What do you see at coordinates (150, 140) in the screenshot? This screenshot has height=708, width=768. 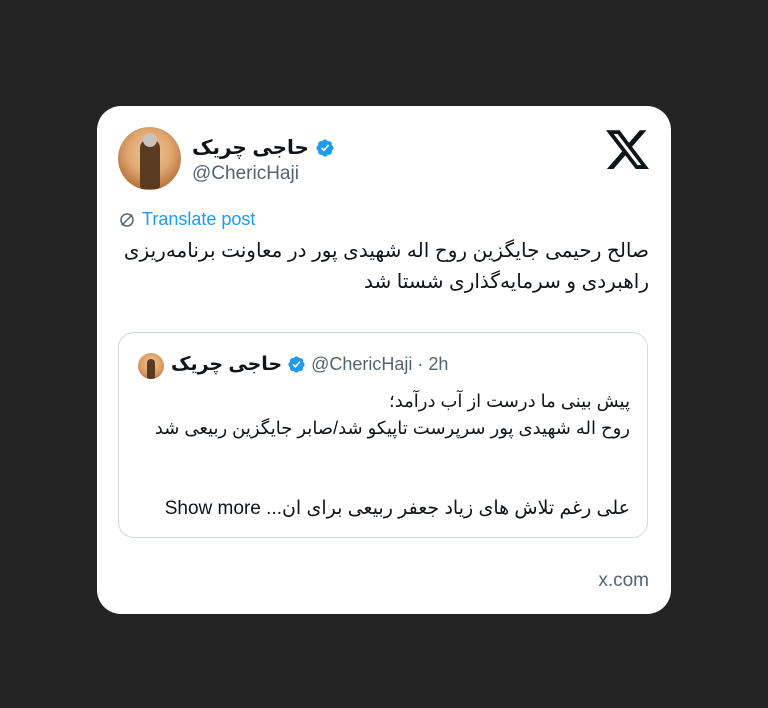 I see `avatar-head` at bounding box center [150, 140].